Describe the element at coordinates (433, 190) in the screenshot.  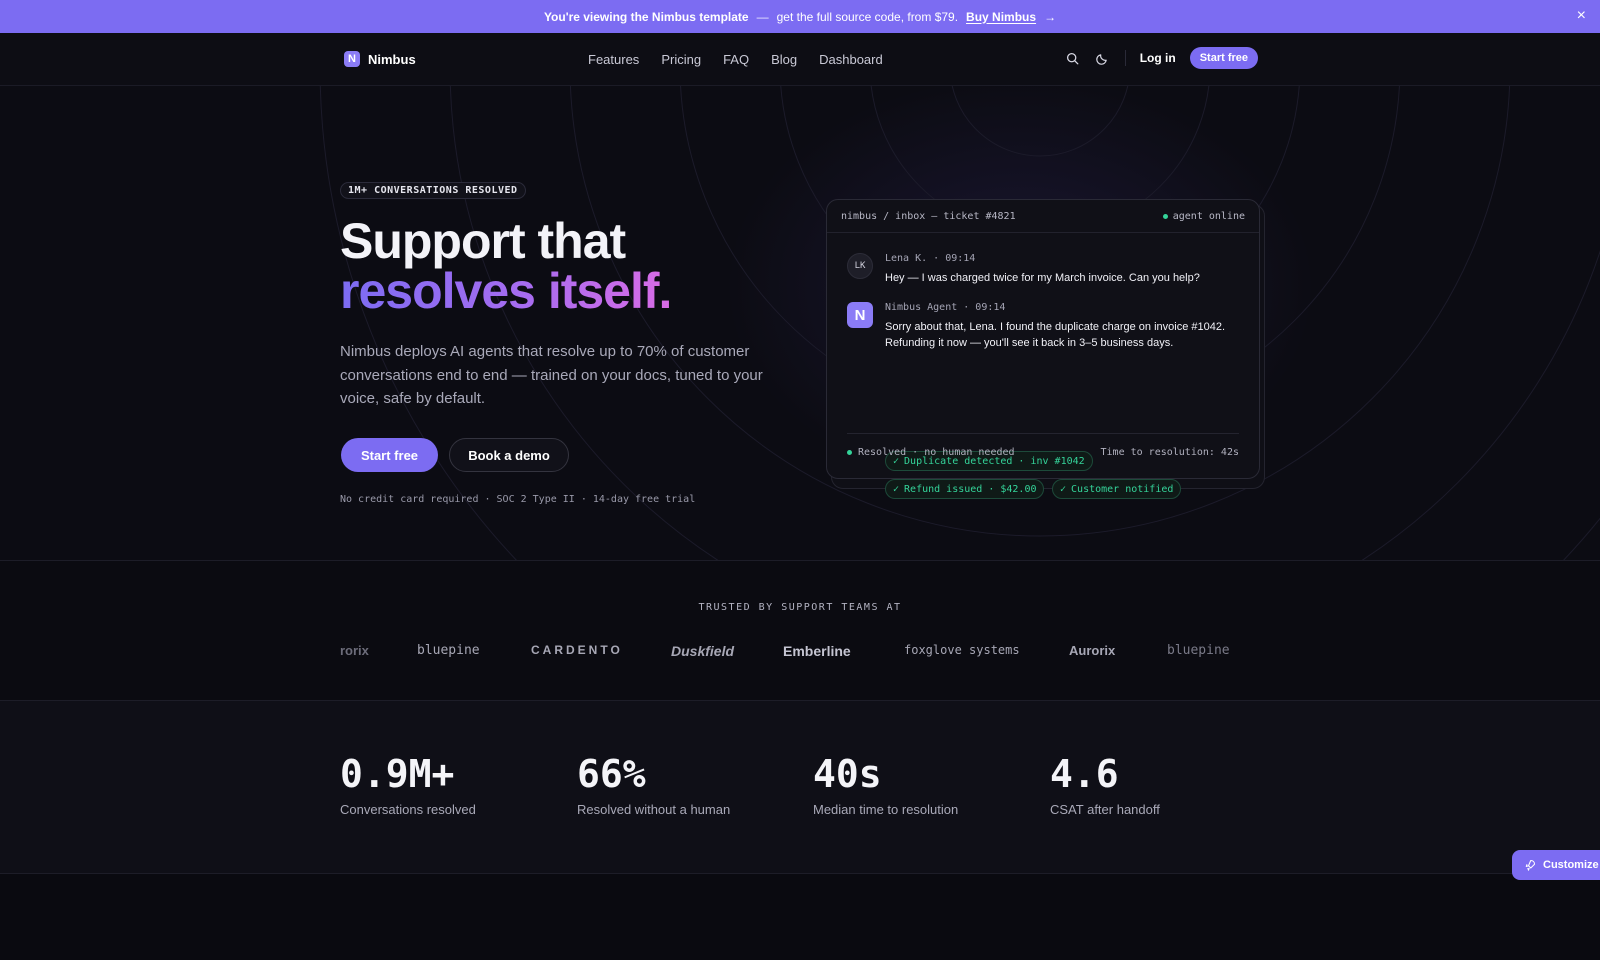
I see `hero-pill-badge: 1M+ CONVERSATIONS RESOLVED` at that location.